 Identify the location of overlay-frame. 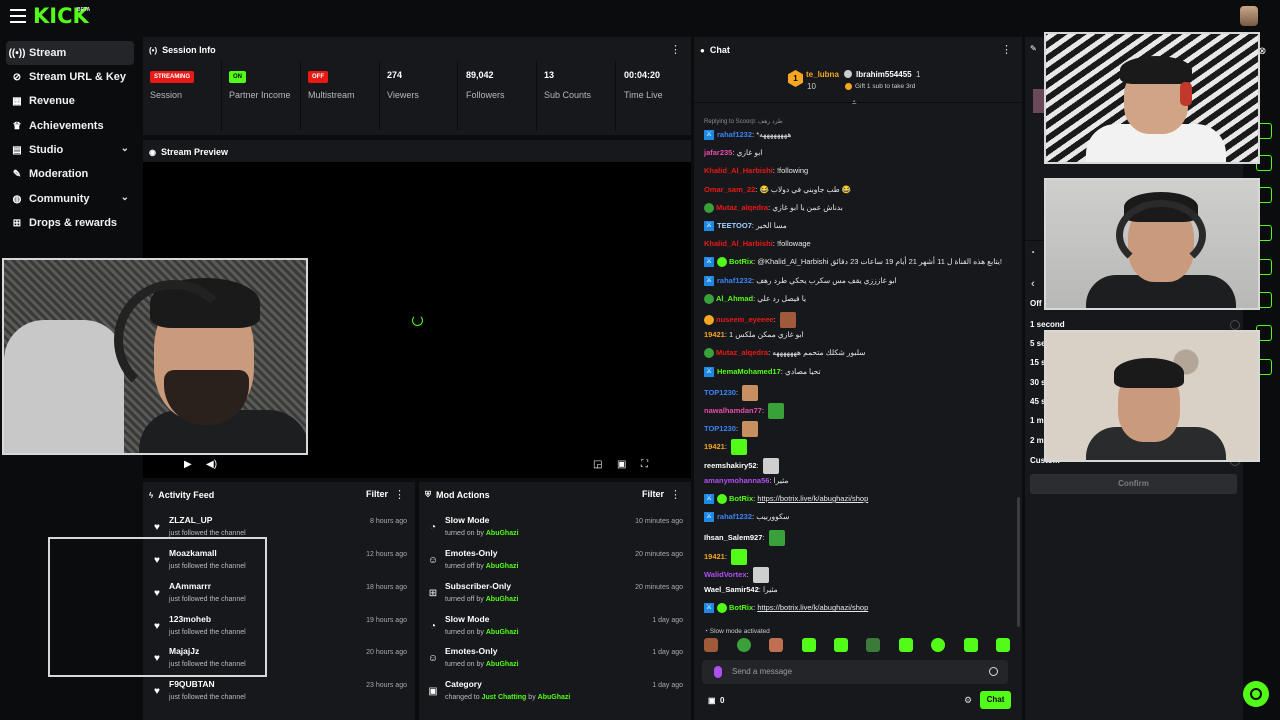
(157, 607).